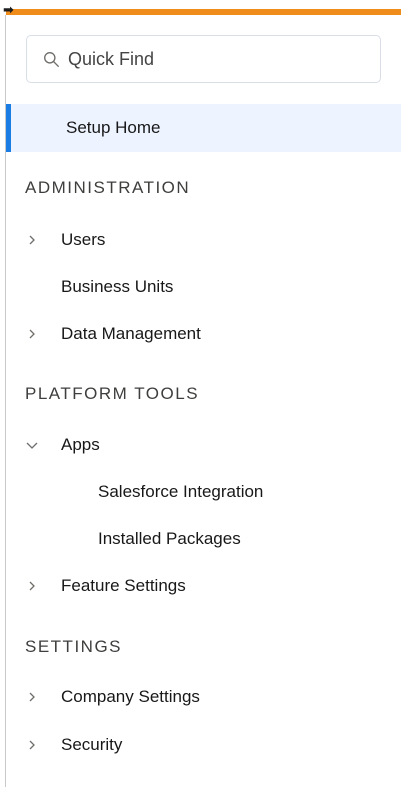 The width and height of the screenshot is (401, 787). I want to click on sidebar-item-label: Security, so click(92, 744).